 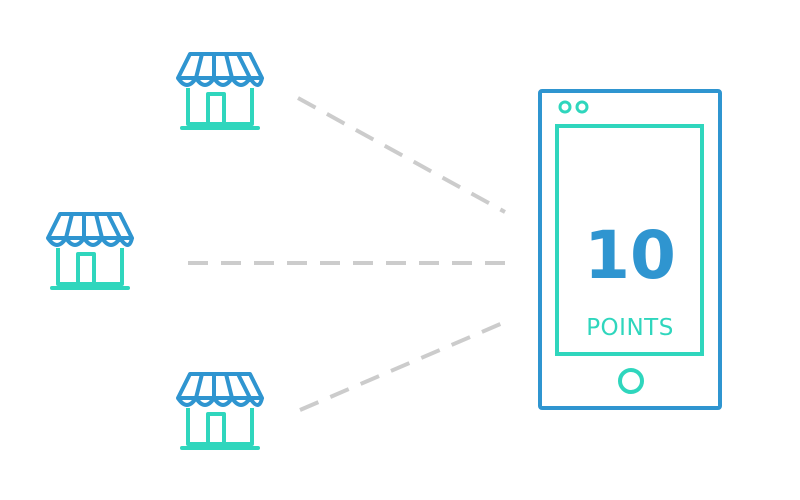 I want to click on home-button, so click(x=631, y=381).